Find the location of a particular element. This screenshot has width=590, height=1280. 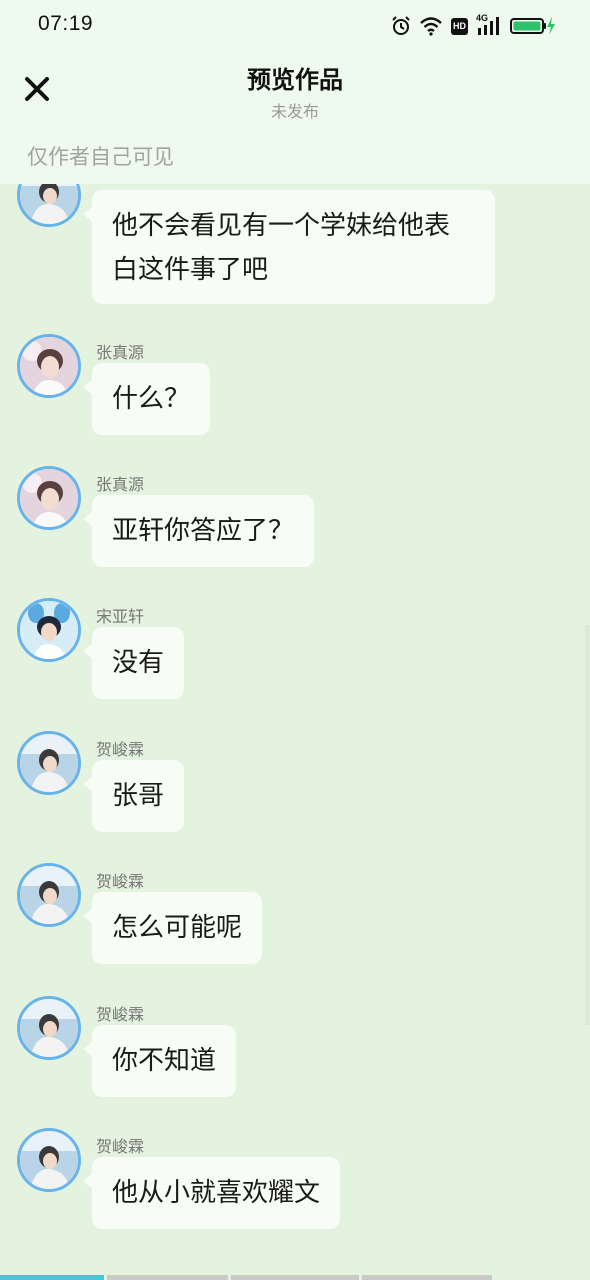

hd-badge: HD is located at coordinates (459, 26).